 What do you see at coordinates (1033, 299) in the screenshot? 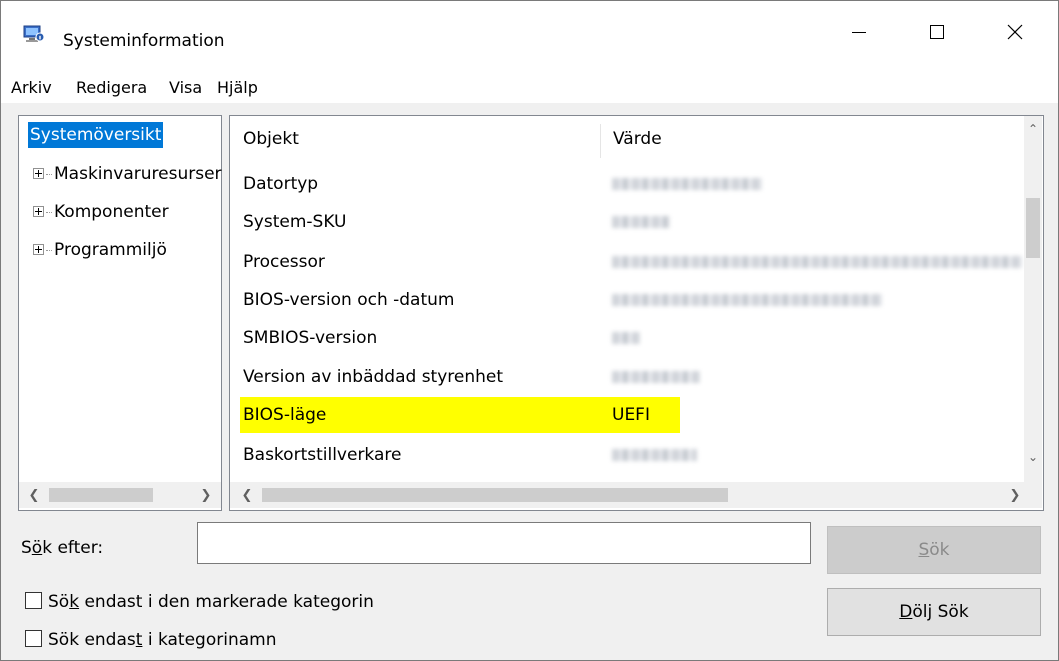
I see `list-vertical-scrollbar: ⌃ ⌄` at bounding box center [1033, 299].